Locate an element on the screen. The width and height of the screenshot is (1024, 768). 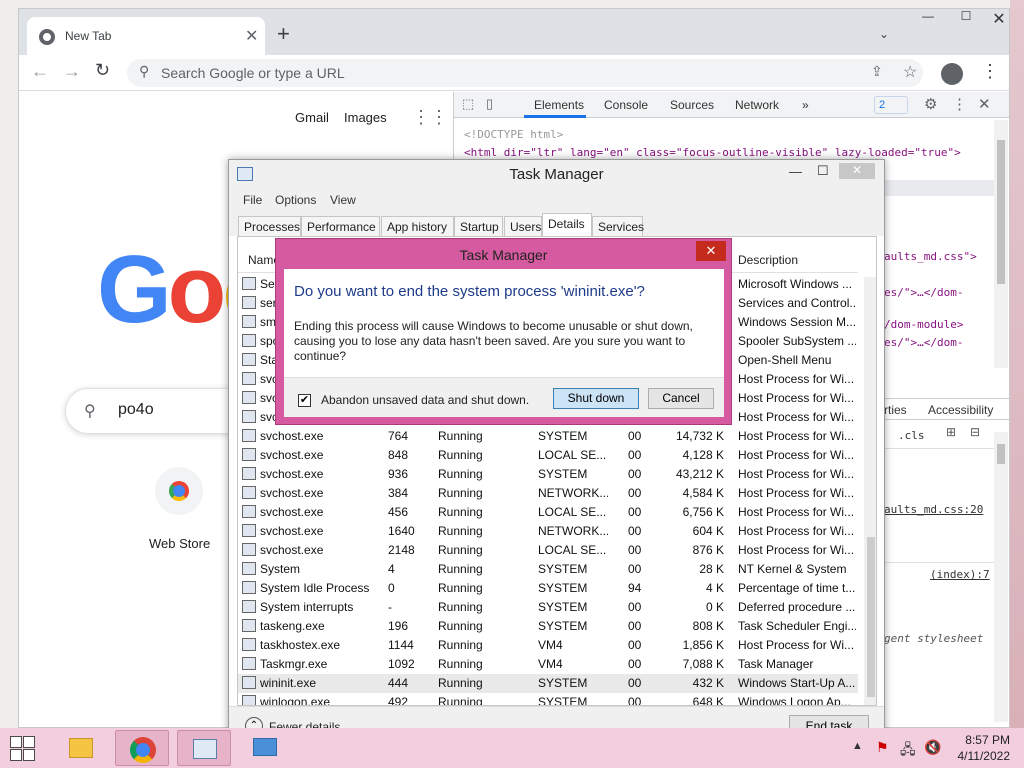
issues-badge: 2 is located at coordinates (891, 105).